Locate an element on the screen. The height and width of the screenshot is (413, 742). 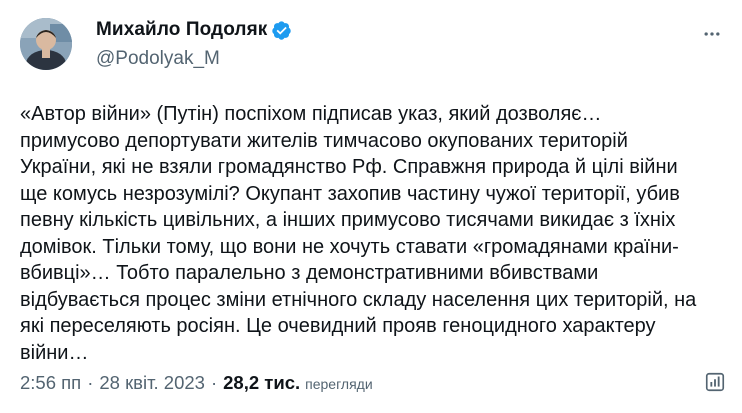
author-display-name: Михайло Подоляк is located at coordinates (181, 30).